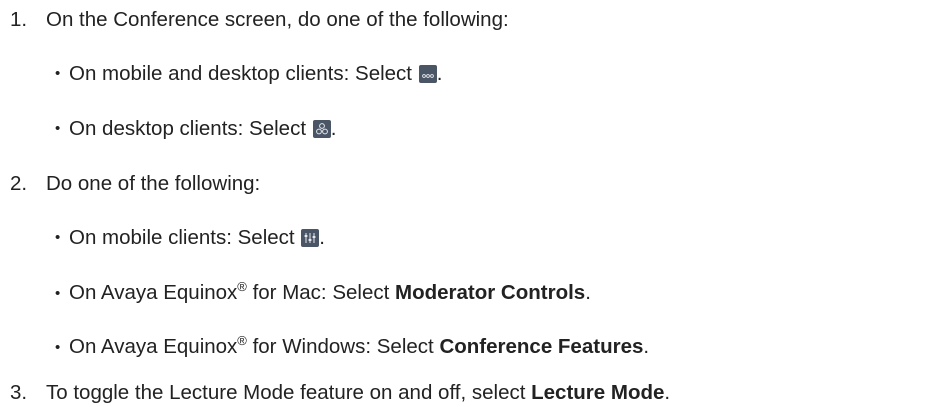 The height and width of the screenshot is (407, 941). I want to click on participants-icon, so click(321, 129).